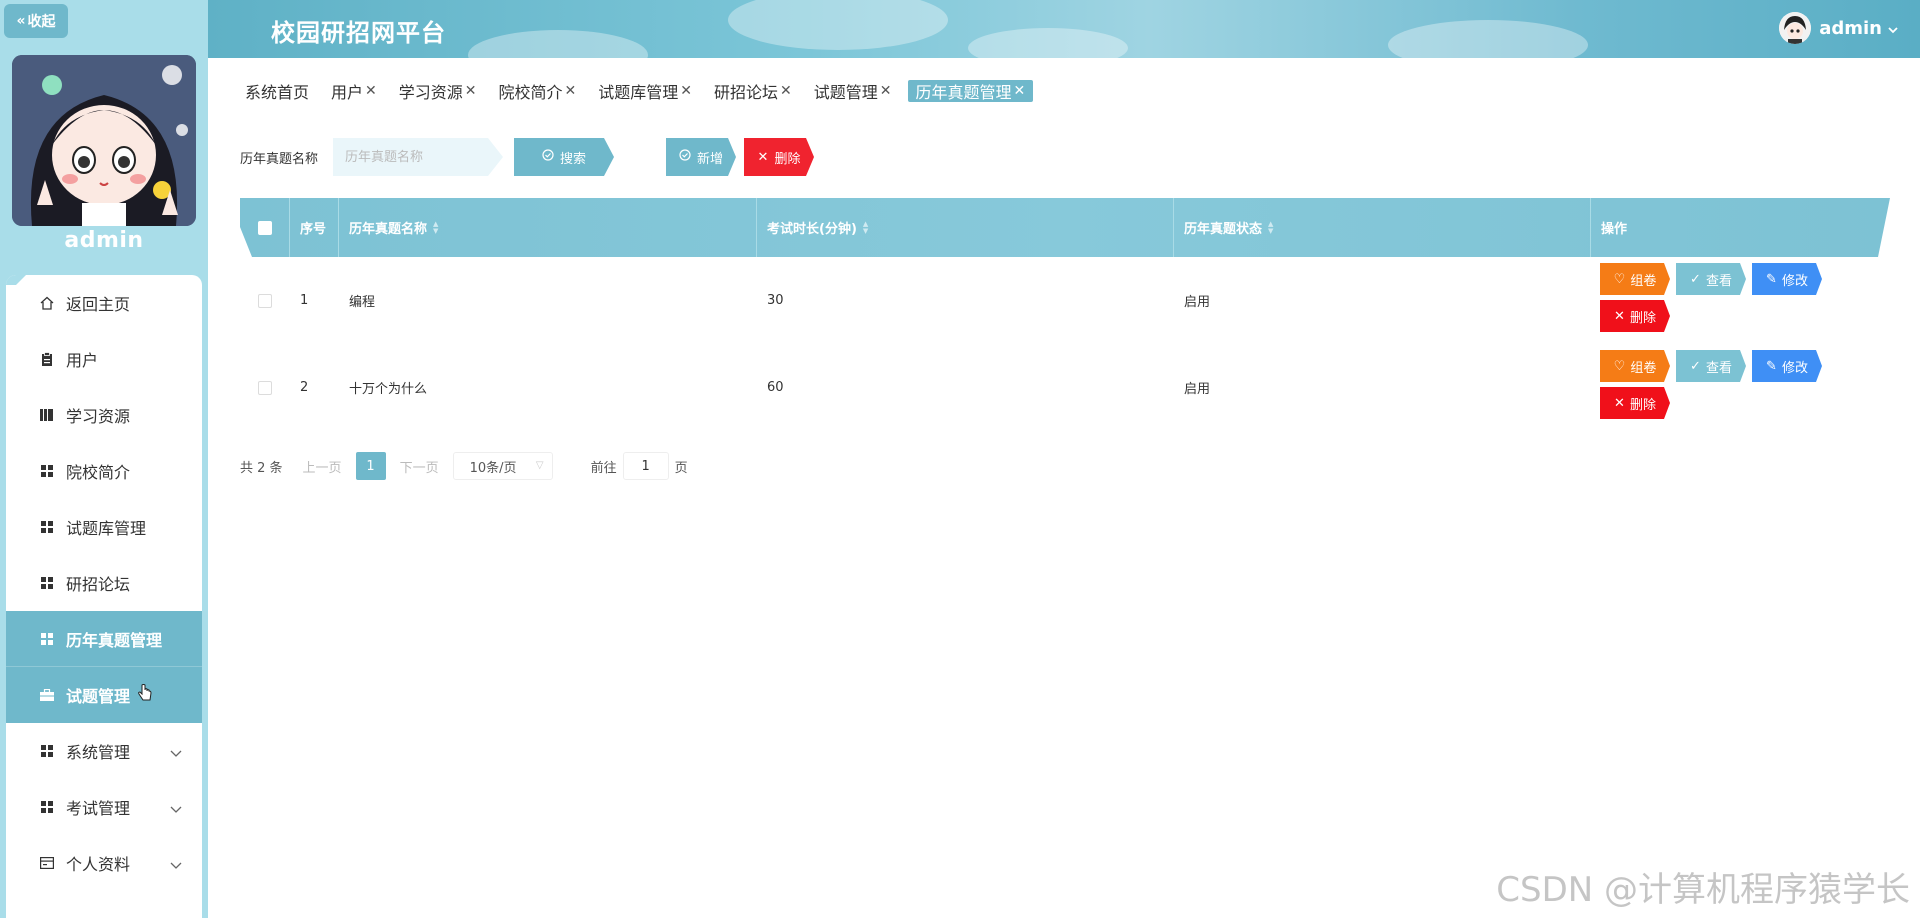 This screenshot has width=1920, height=918. Describe the element at coordinates (104, 359) in the screenshot. I see `sidebar-item-users: 用户` at that location.